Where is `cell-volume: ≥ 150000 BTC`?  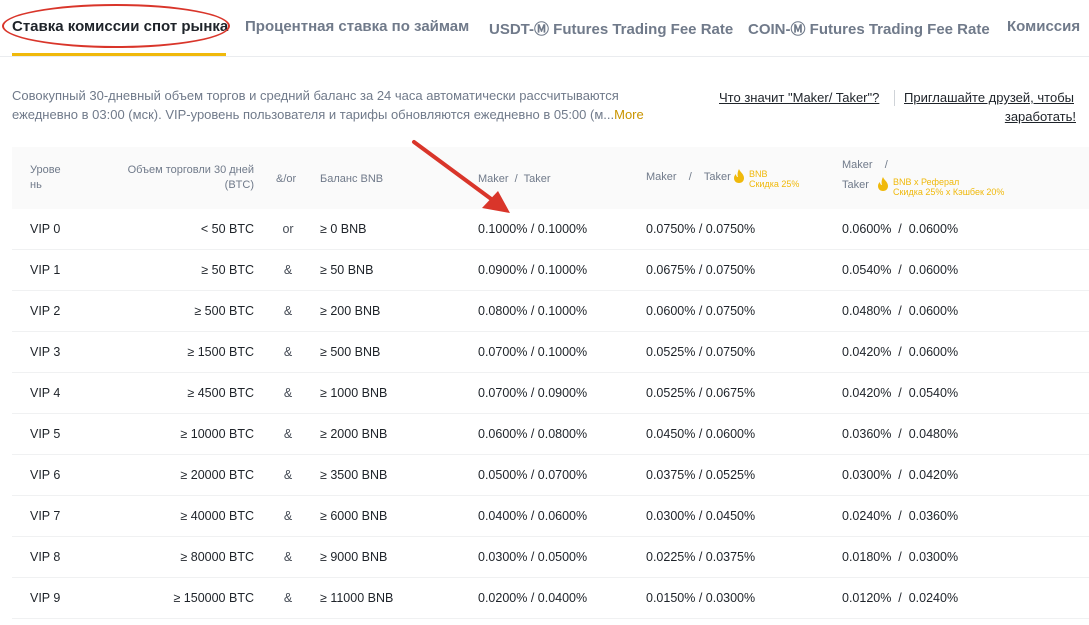 cell-volume: ≥ 150000 BTC is located at coordinates (213, 598).